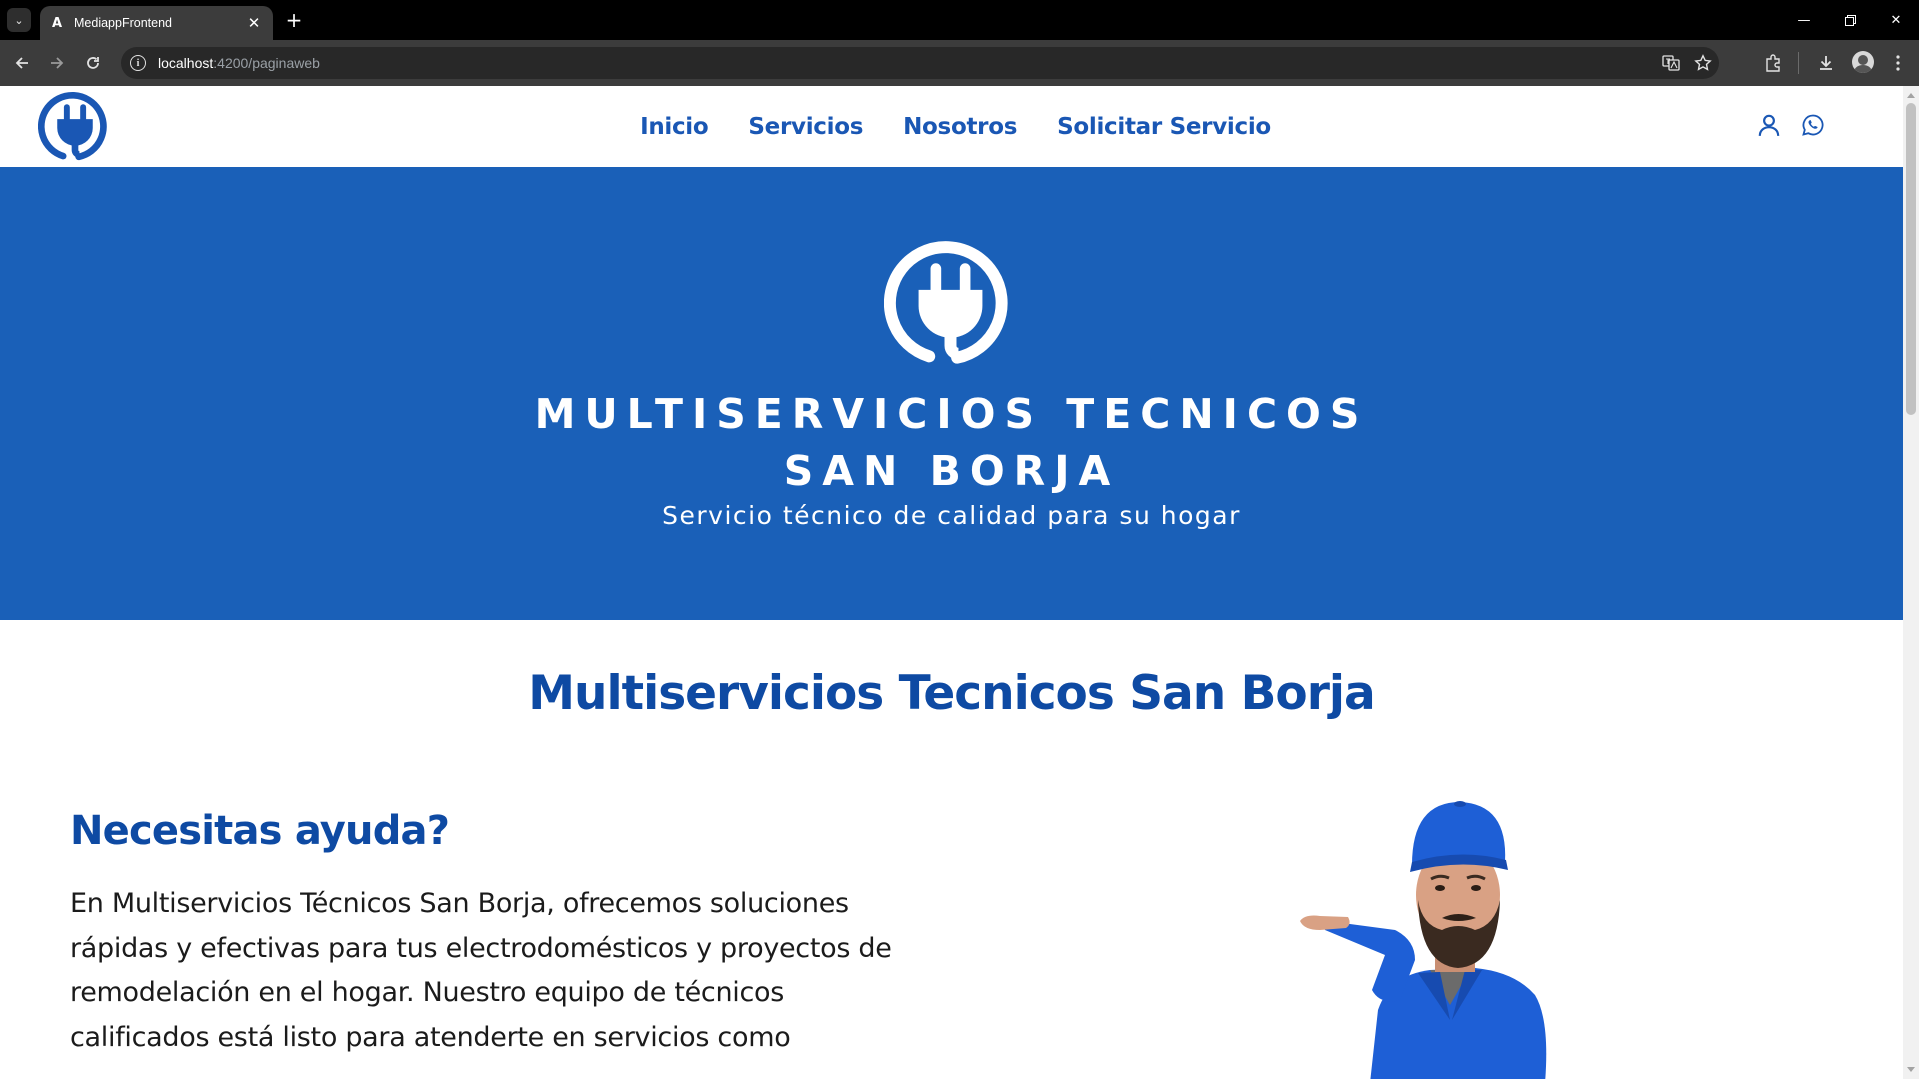 The image size is (1919, 1079). I want to click on address-bar: i localhost:4200/paginaweb, so click(920, 63).